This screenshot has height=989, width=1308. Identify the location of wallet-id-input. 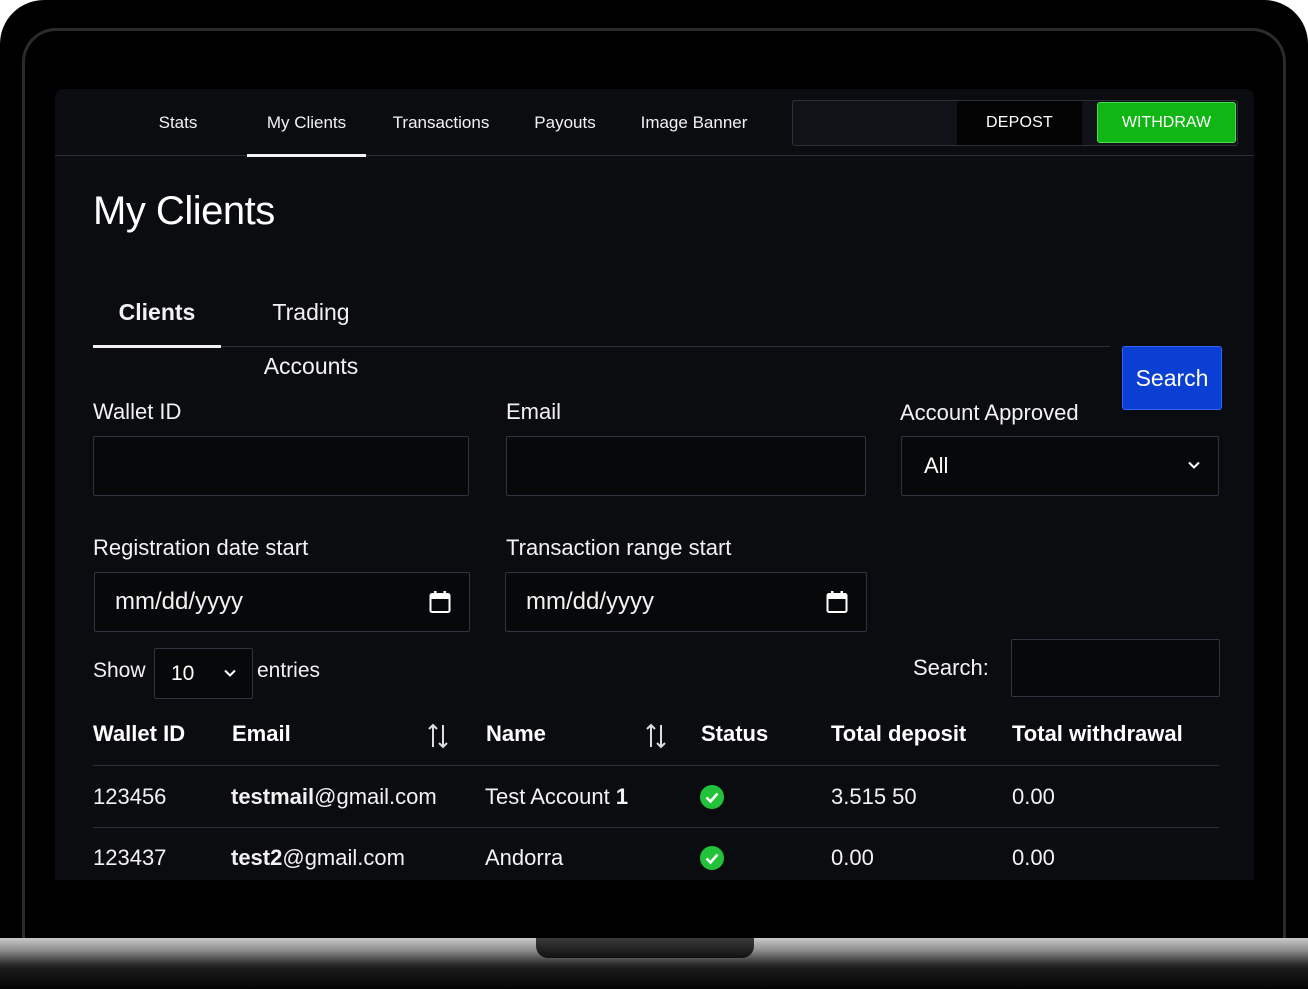
(281, 466).